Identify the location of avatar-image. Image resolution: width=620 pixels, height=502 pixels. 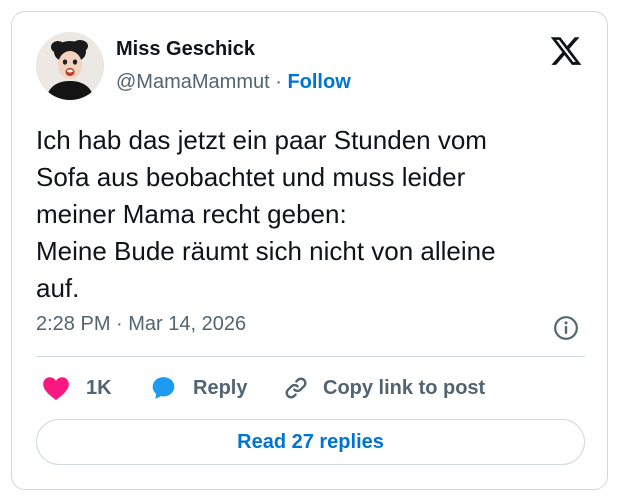
(70, 66).